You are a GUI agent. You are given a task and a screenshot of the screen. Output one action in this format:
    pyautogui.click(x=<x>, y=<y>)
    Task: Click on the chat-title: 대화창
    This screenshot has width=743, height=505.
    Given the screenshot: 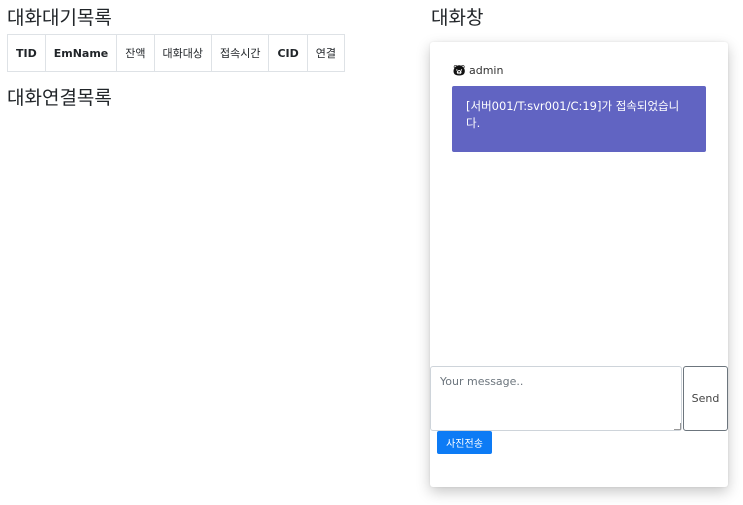 What is the action you would take?
    pyautogui.click(x=457, y=18)
    